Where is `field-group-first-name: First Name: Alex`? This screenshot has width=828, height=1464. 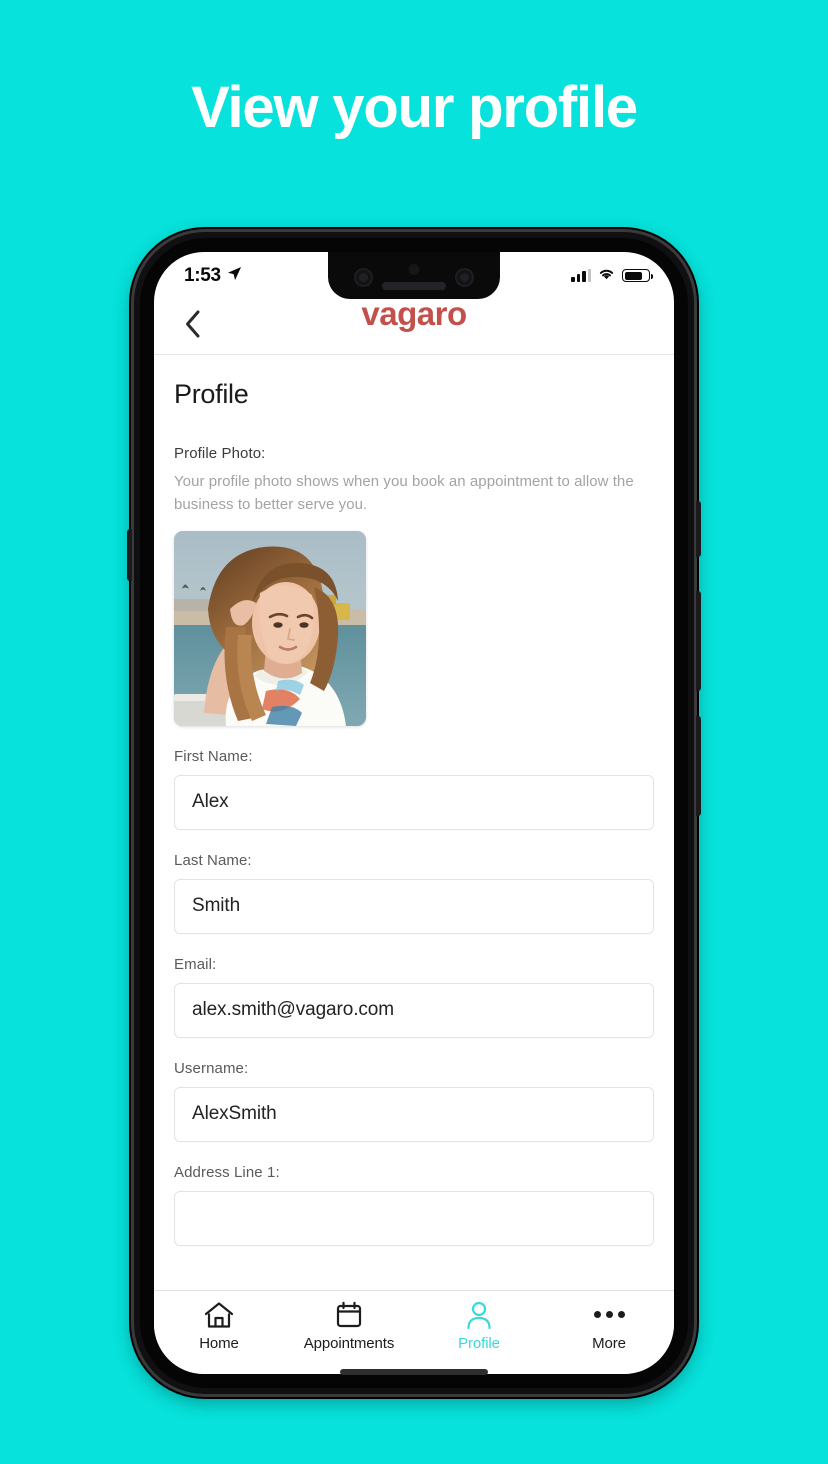
field-group-first-name: First Name: Alex is located at coordinates (414, 789).